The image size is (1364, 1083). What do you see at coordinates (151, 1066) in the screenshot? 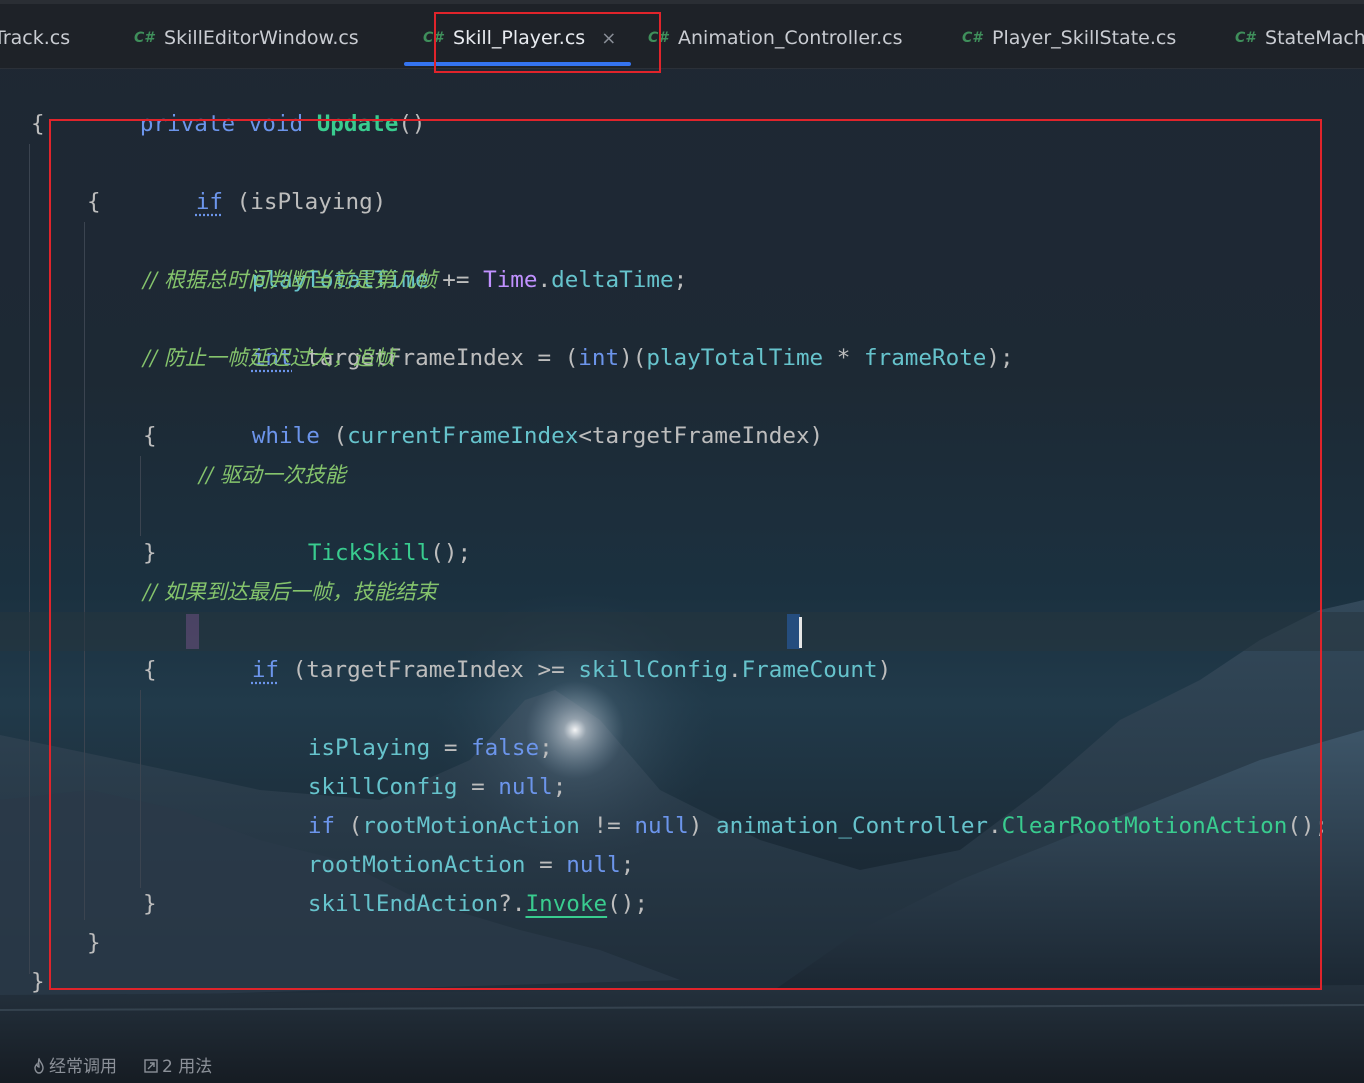
I see `usages-icon` at bounding box center [151, 1066].